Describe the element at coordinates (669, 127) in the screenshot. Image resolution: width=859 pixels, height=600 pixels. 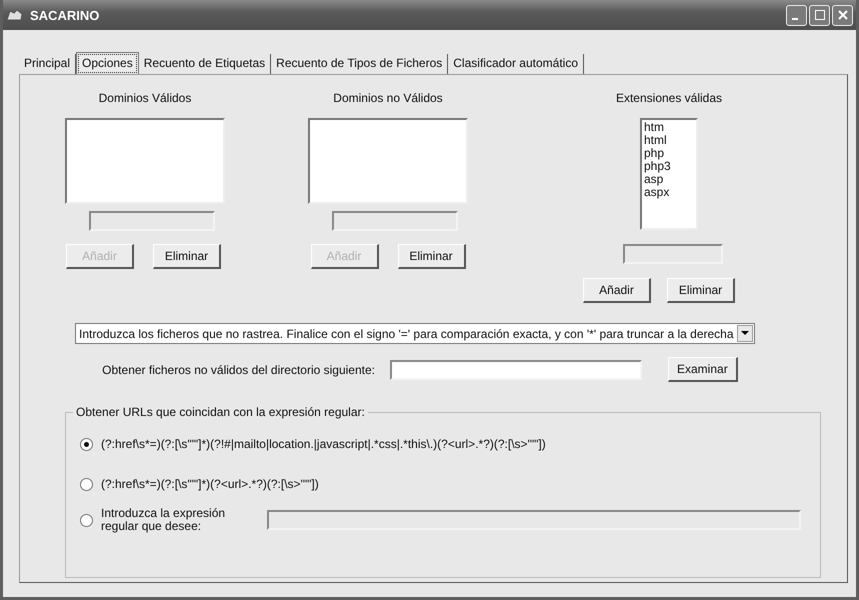
I see `list-item: htm` at that location.